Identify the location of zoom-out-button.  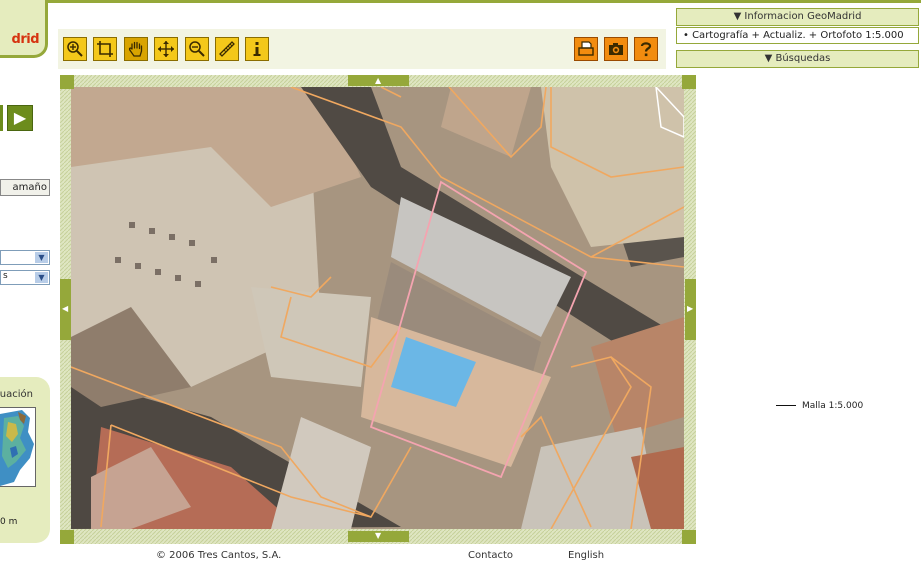
(197, 49).